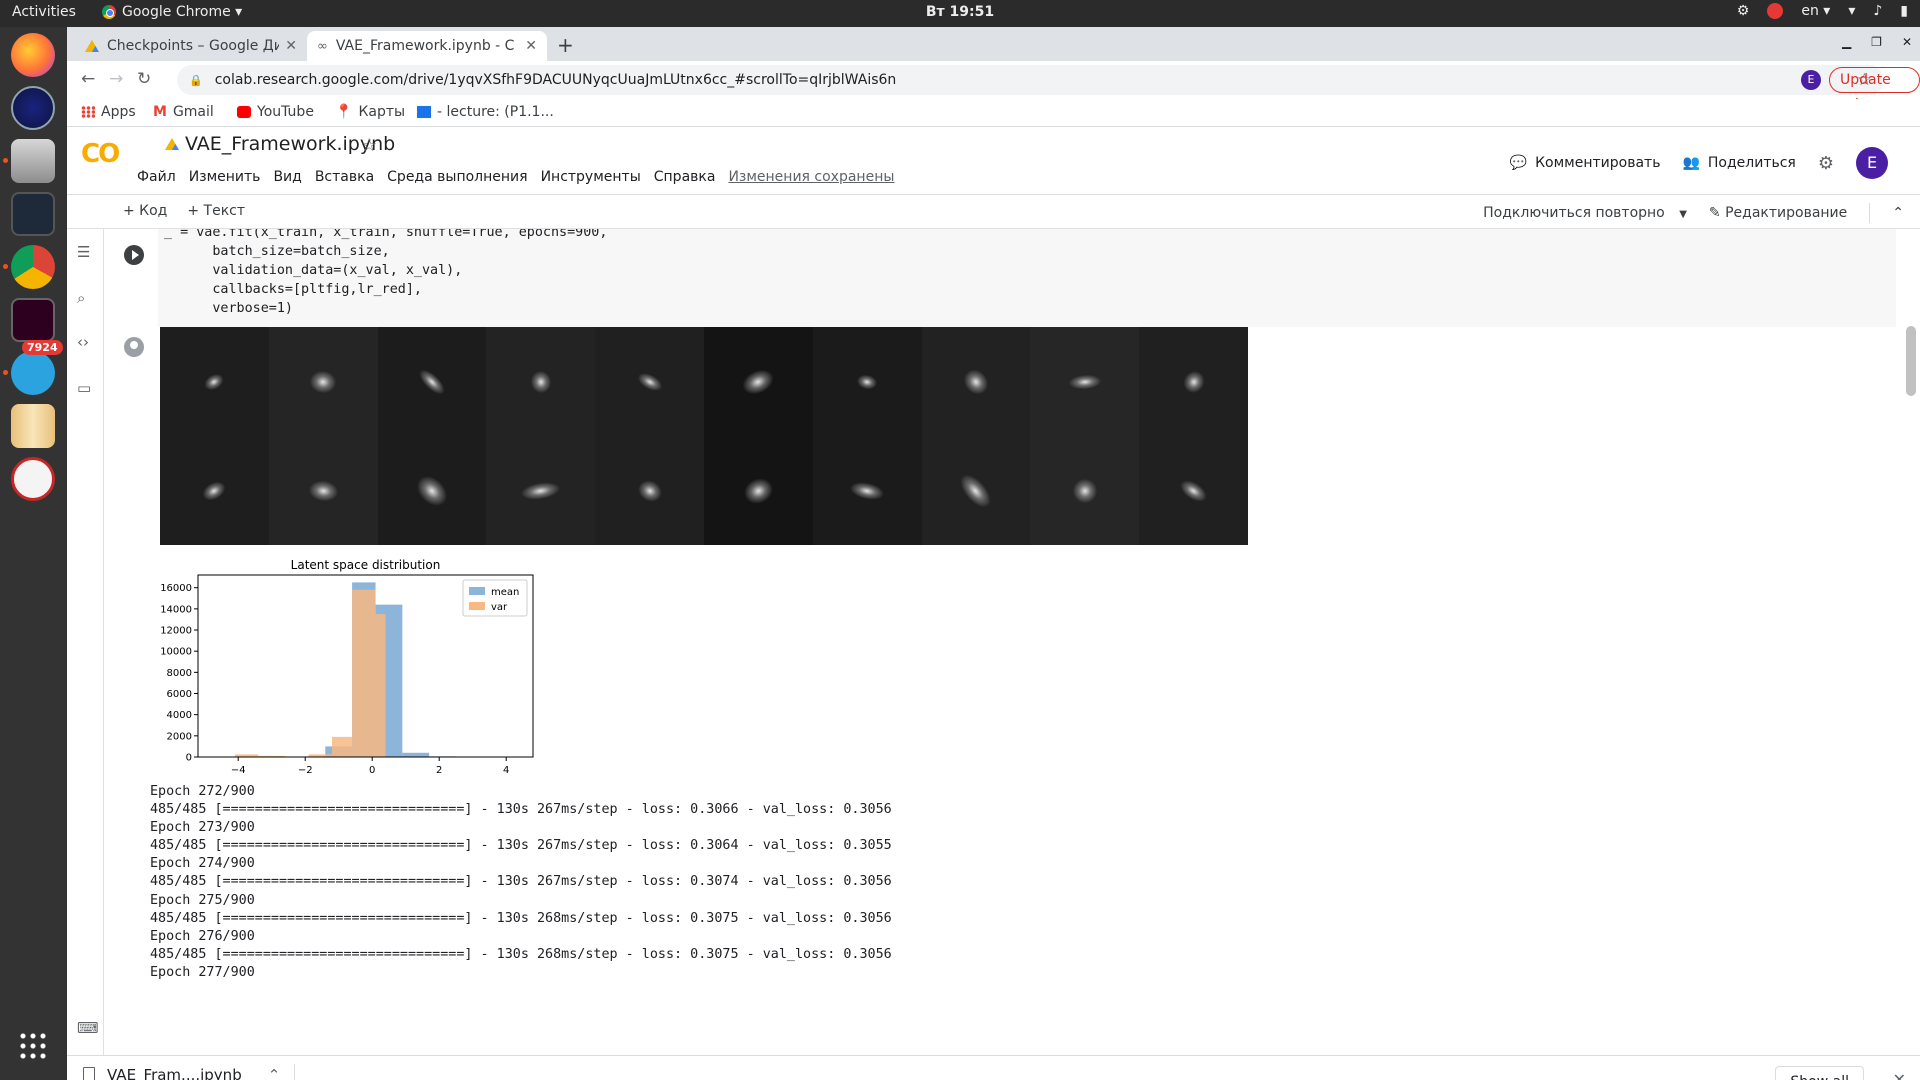 The width and height of the screenshot is (1920, 1080). What do you see at coordinates (156, 177) in the screenshot?
I see `menu-file: Файл` at bounding box center [156, 177].